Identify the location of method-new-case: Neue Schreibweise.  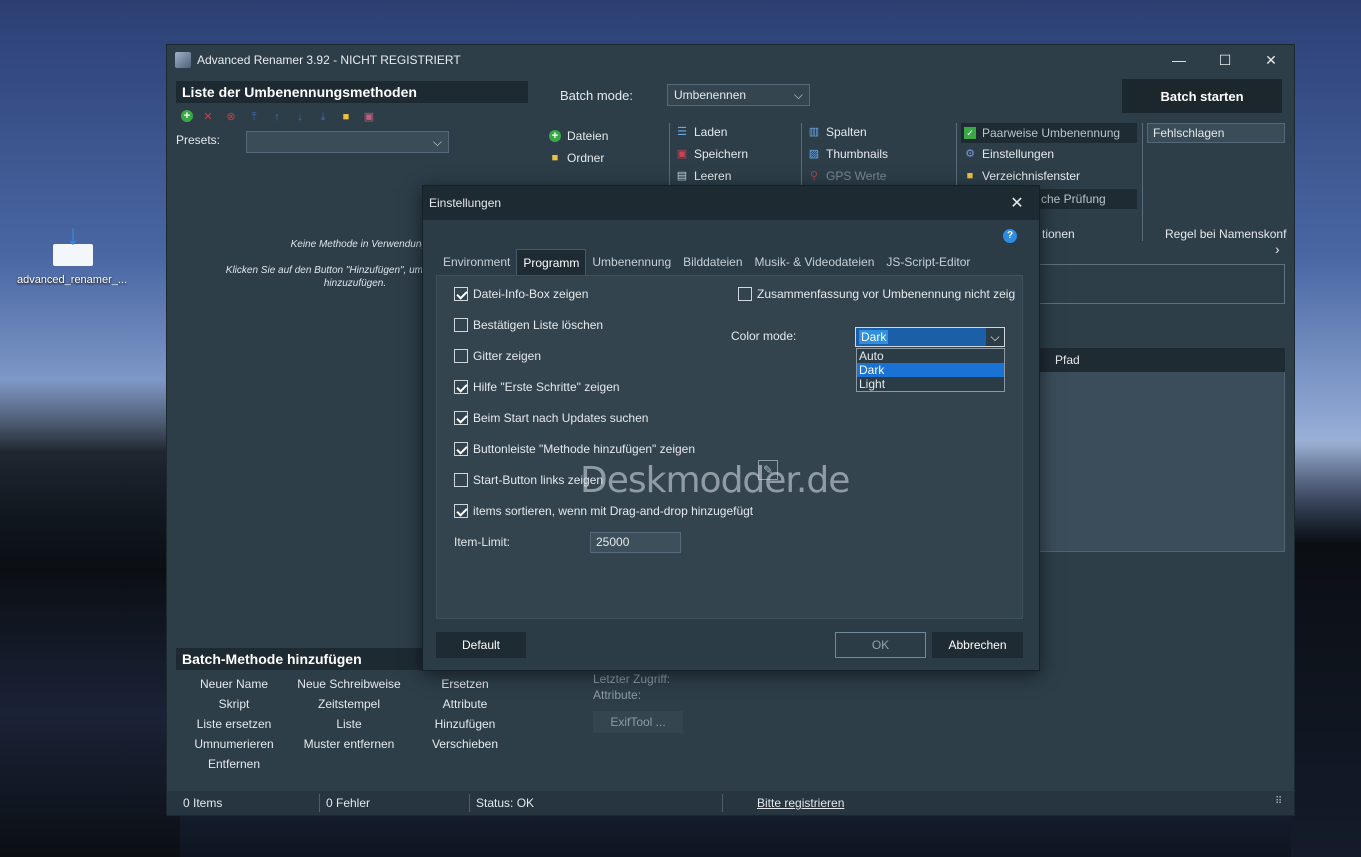
(349, 684).